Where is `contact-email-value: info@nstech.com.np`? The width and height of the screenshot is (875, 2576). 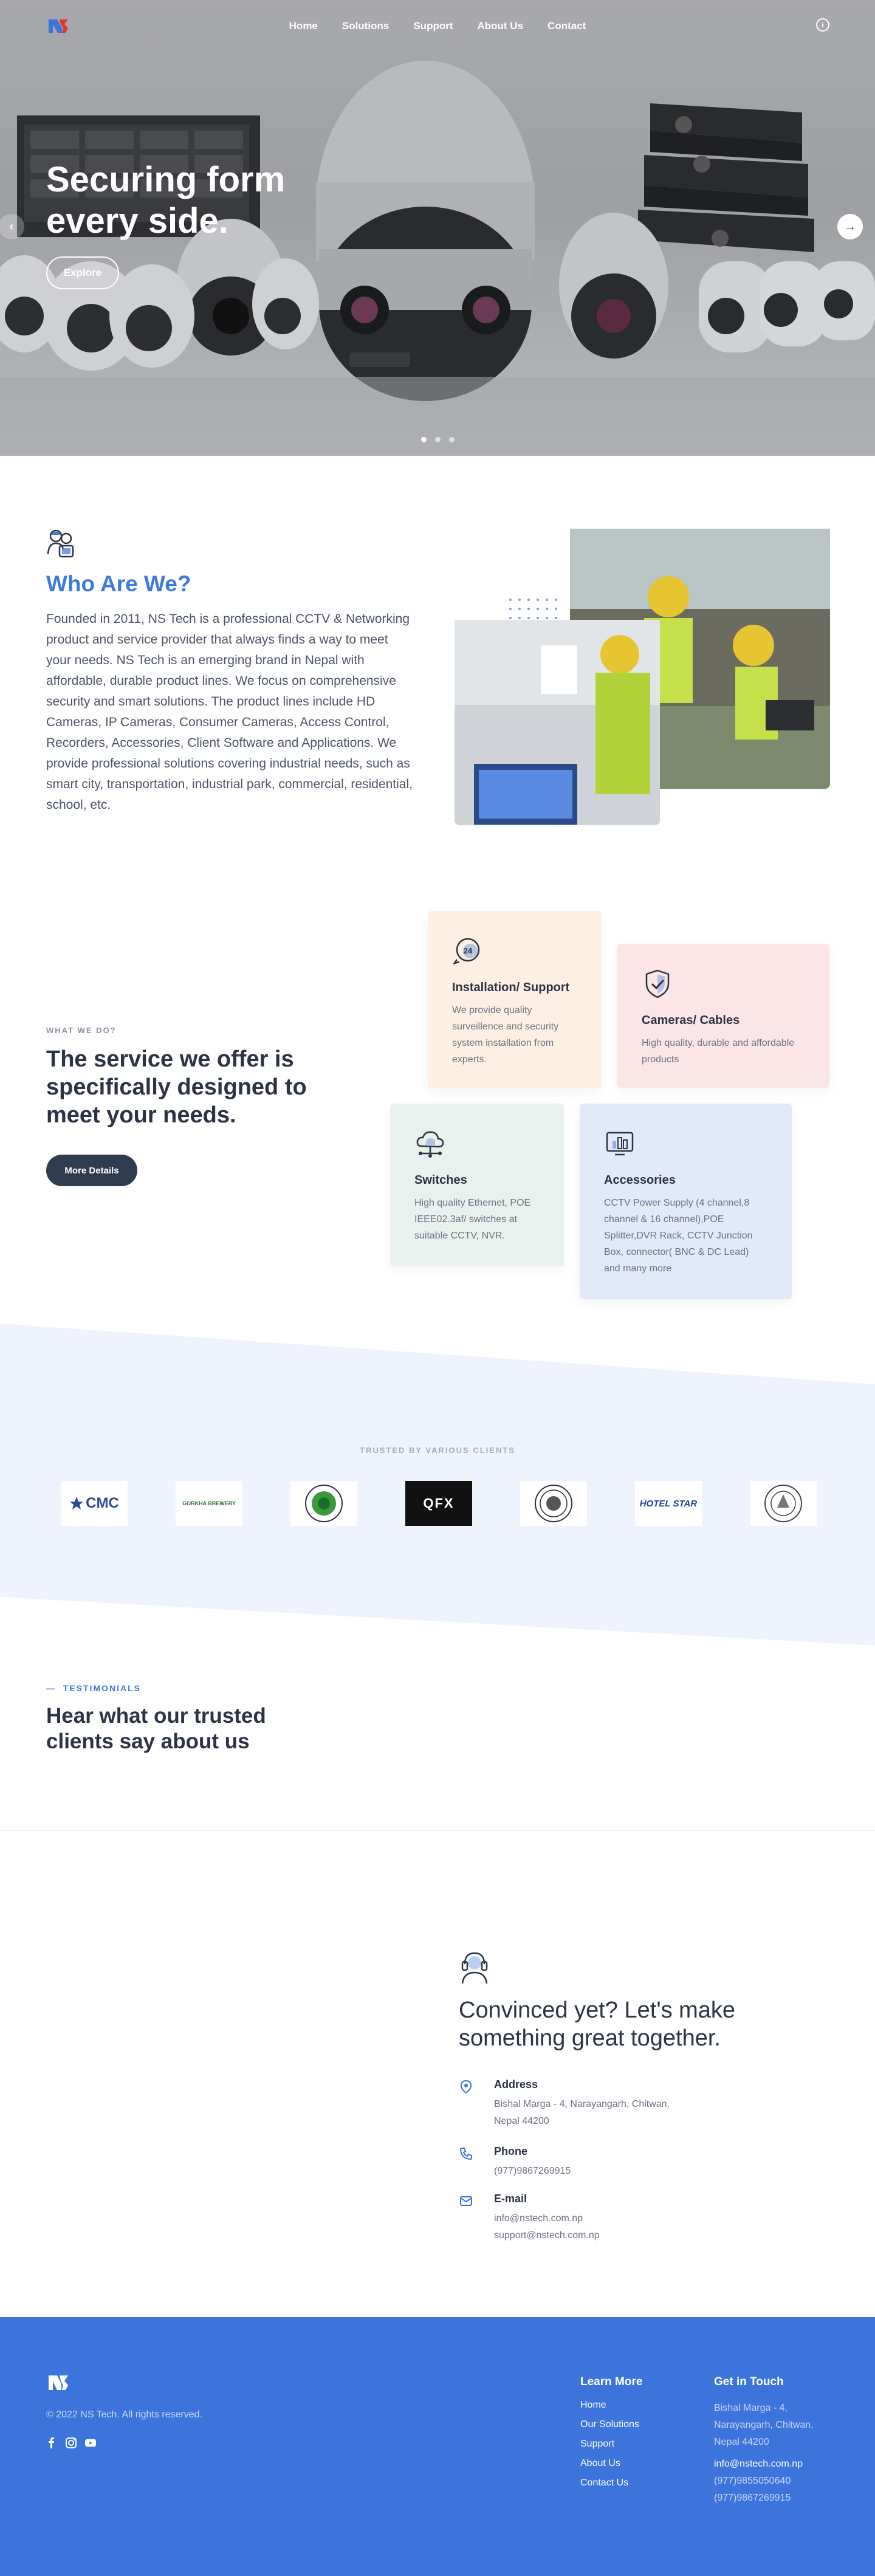
contact-email-value: info@nstech.com.np is located at coordinates (628, 2218).